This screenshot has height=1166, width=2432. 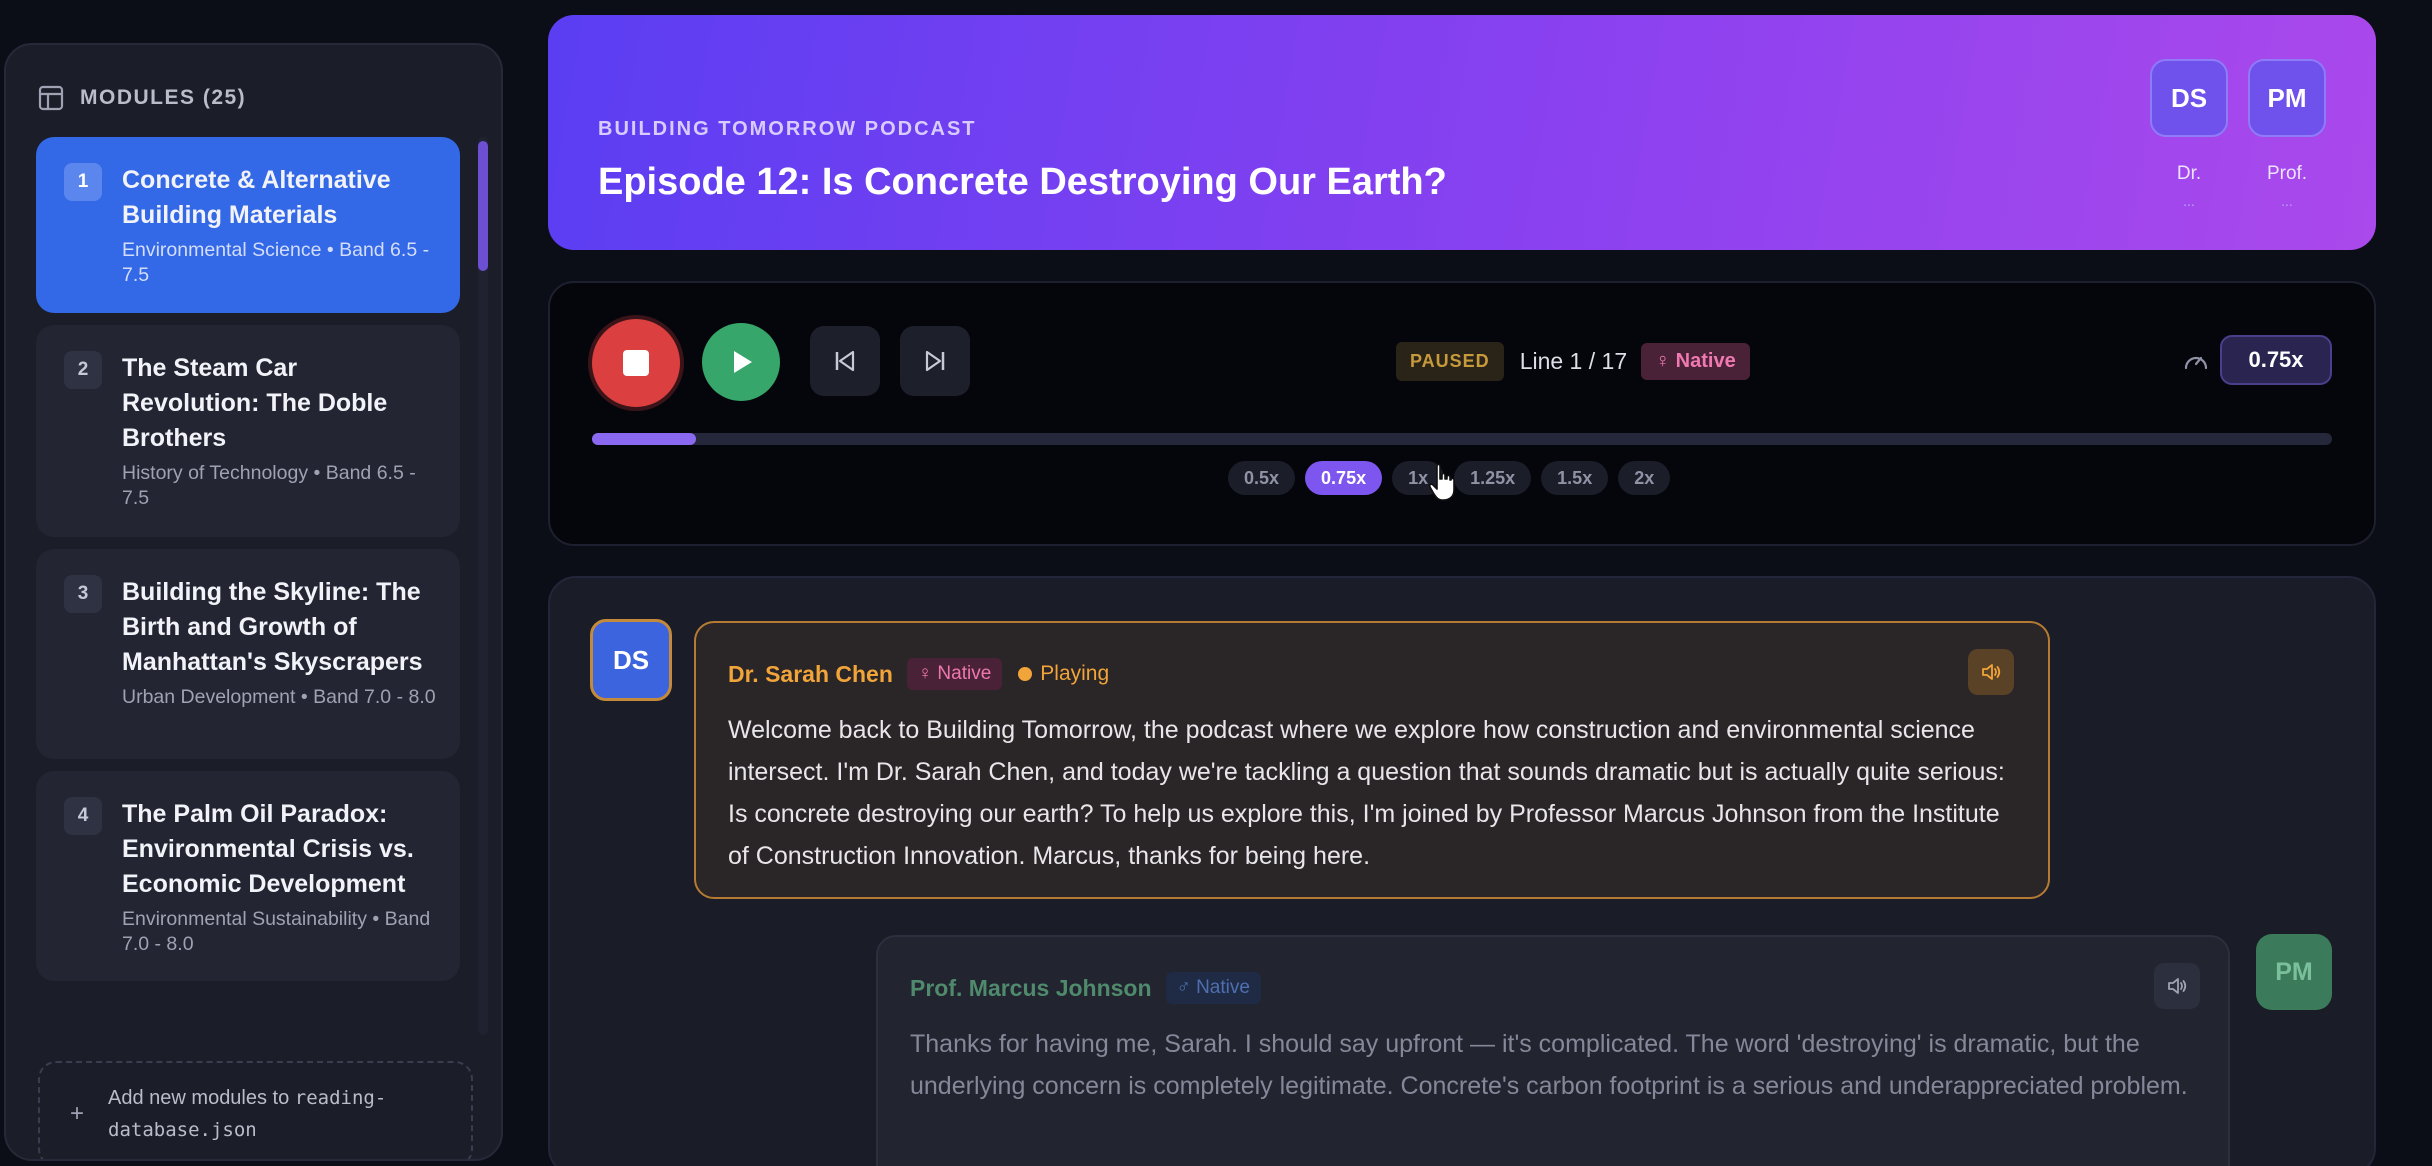 I want to click on speed-option-0-75x: 0.75x, so click(x=1344, y=478).